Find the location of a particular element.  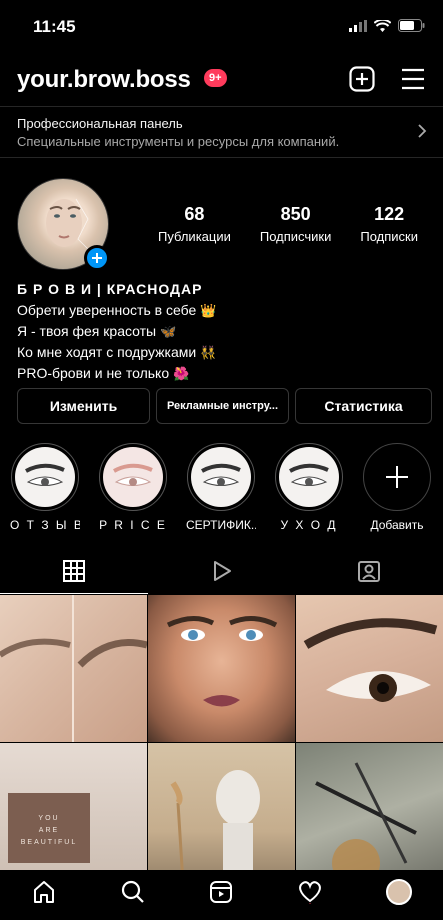

stat-value: 850 is located at coordinates (295, 214).